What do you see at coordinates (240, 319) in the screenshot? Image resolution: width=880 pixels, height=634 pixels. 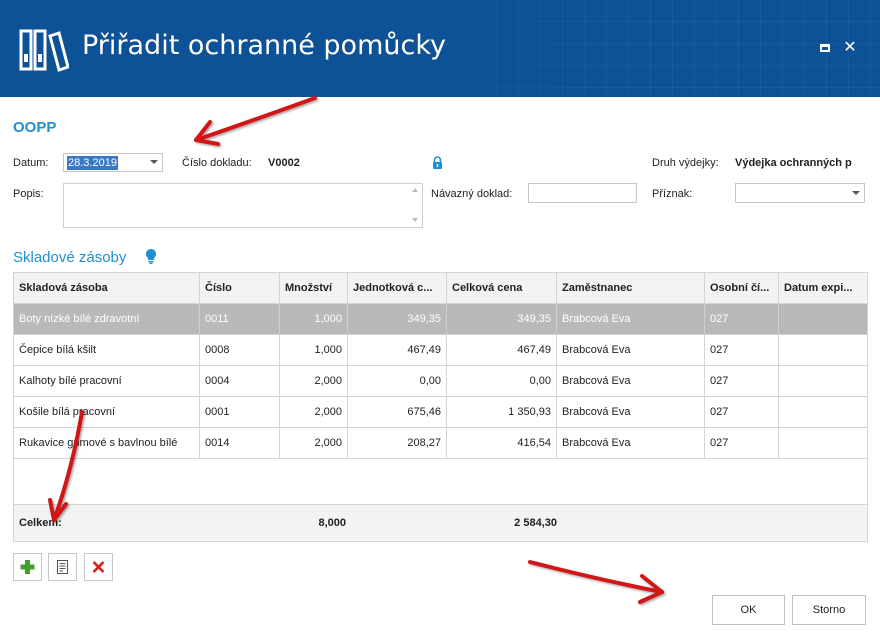 I see `table-cell: 0011` at bounding box center [240, 319].